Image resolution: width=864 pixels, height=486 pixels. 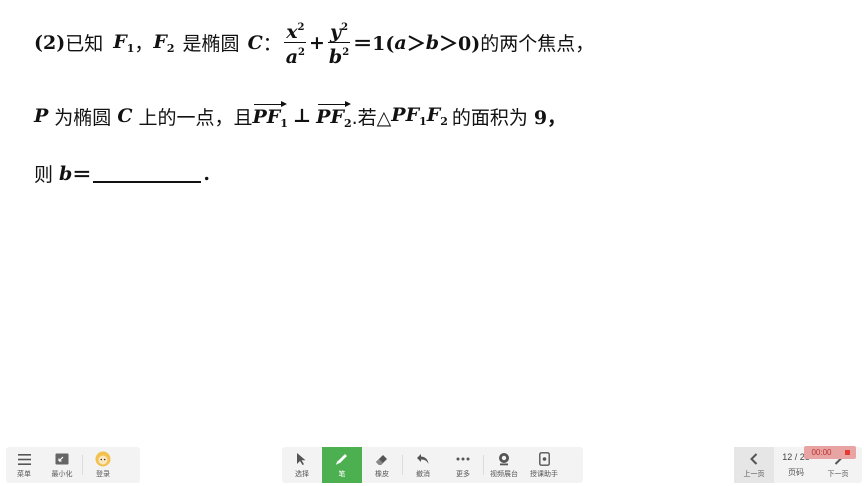 What do you see at coordinates (537, 44) in the screenshot?
I see `text-segment: 的两个焦点，` at bounding box center [537, 44].